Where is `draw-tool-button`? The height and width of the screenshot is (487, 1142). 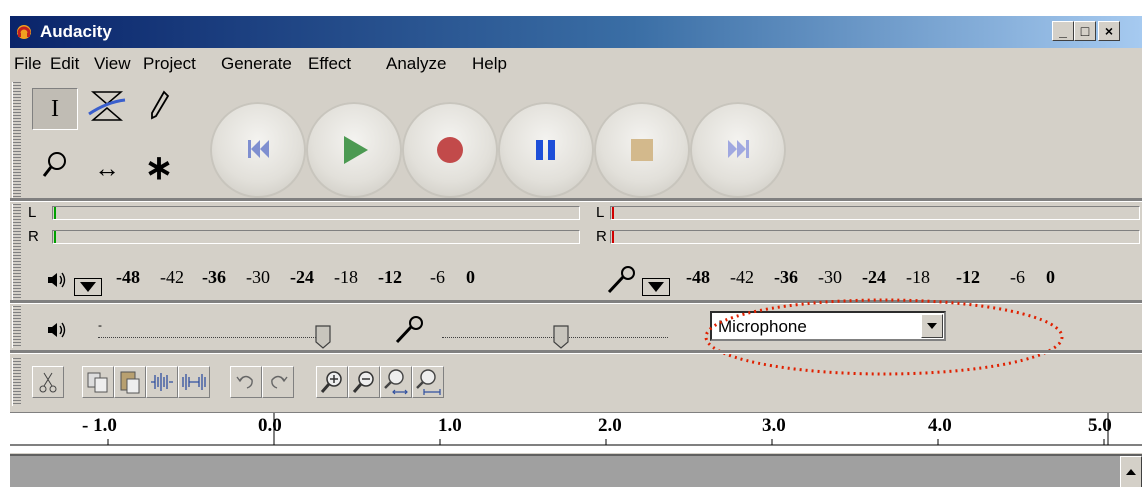 draw-tool-button is located at coordinates (159, 109).